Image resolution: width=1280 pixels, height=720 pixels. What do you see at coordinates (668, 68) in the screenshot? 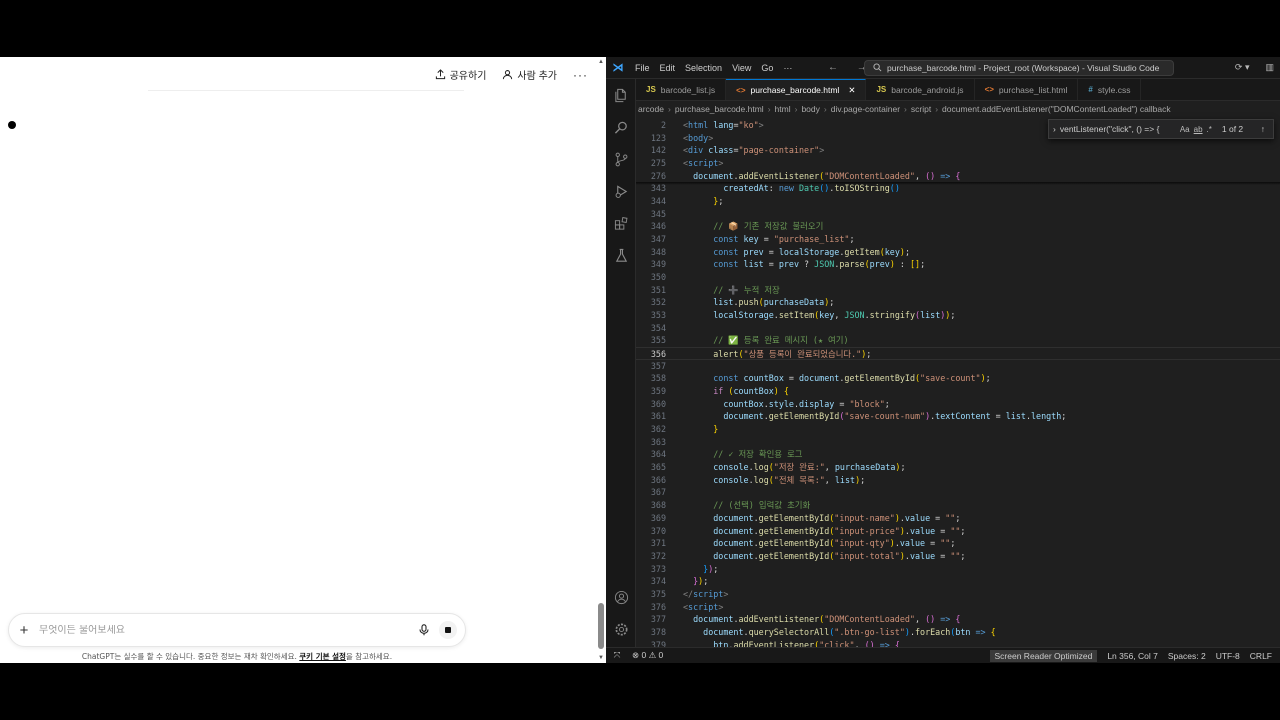
I see `menu-item: Edit` at bounding box center [668, 68].